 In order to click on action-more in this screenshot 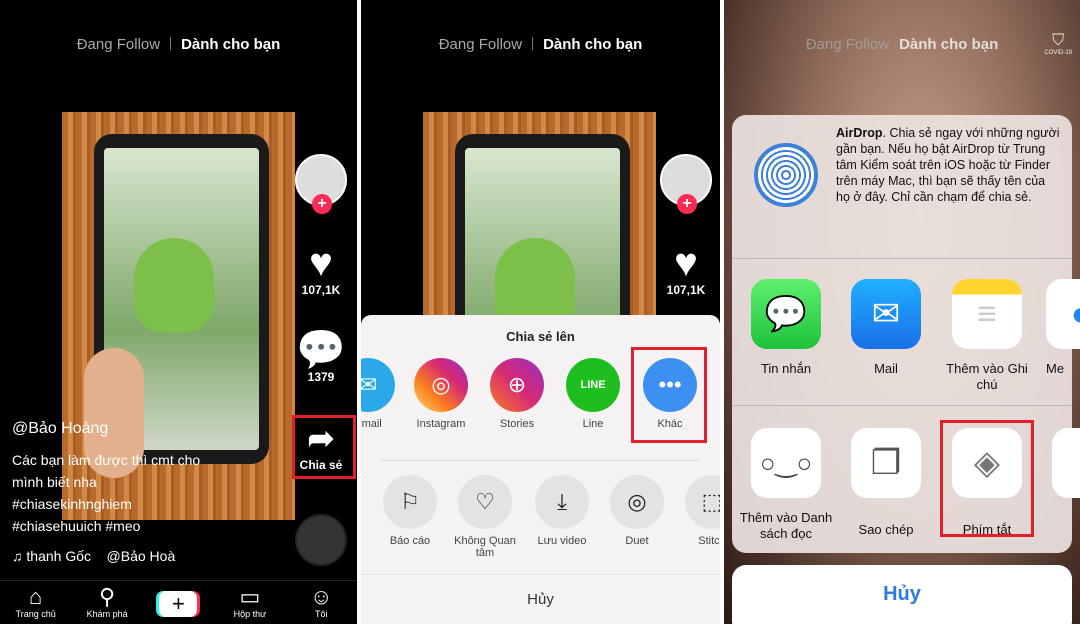, I will do `click(1066, 463)`.